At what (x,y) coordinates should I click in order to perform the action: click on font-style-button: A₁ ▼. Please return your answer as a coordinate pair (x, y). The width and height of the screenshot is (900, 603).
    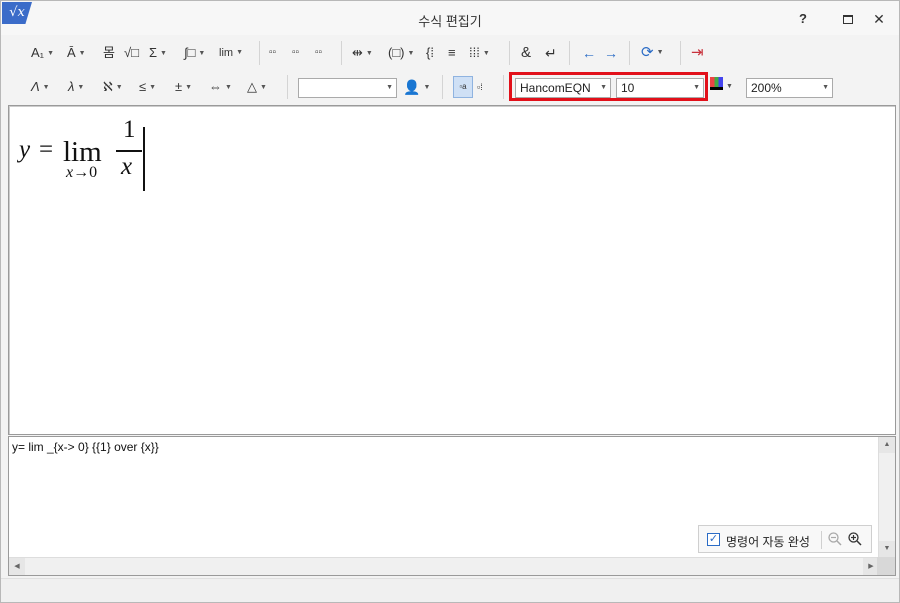
    Looking at the image, I should click on (42, 53).